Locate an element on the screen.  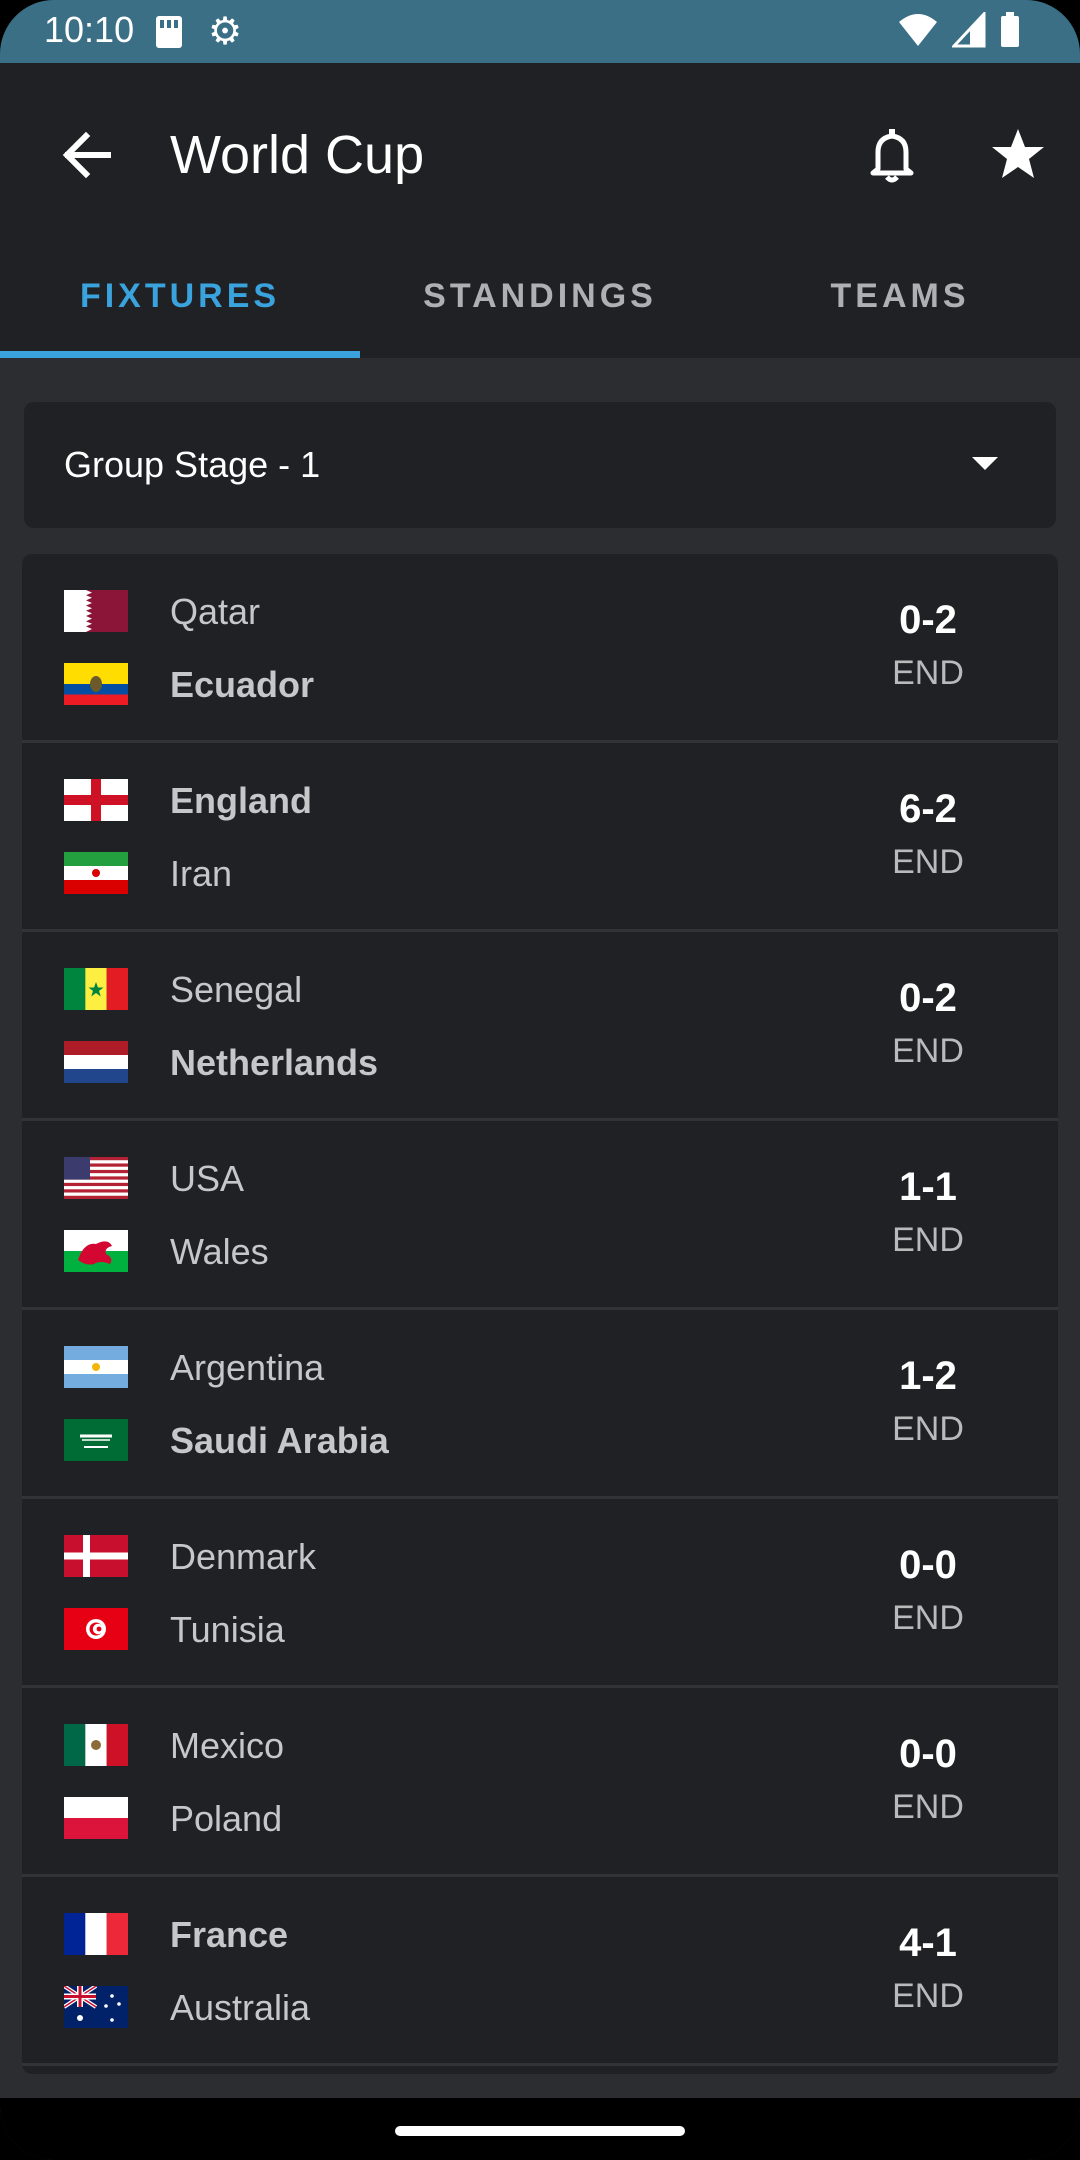
star-icon is located at coordinates (1018, 153).